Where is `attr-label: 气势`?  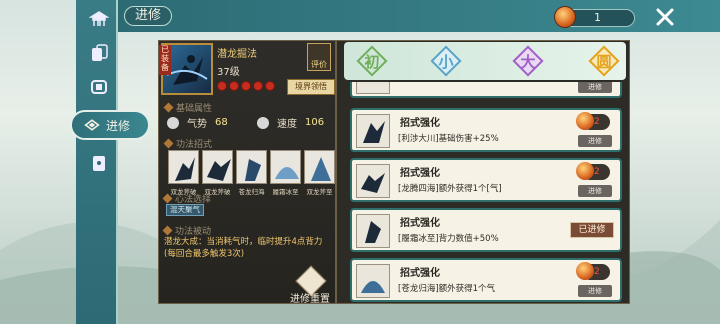
attr-label: 气势 is located at coordinates (197, 124).